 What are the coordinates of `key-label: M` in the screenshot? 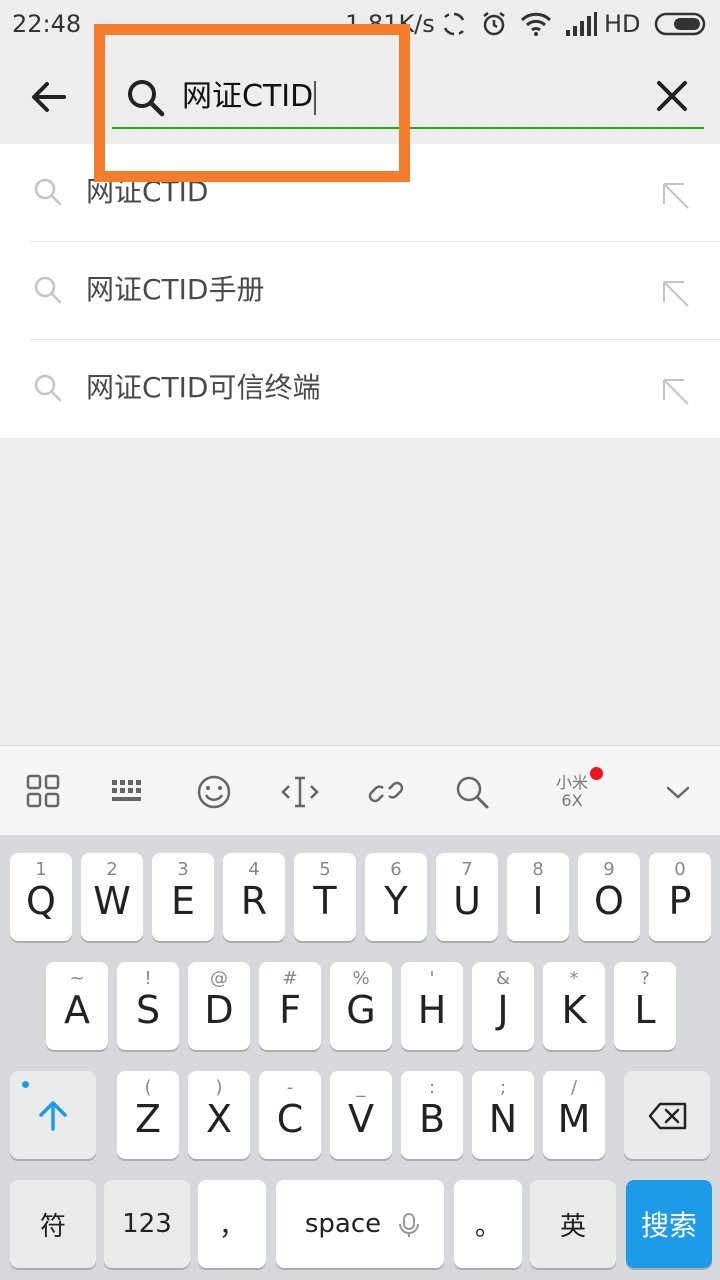 It's located at (574, 1119).